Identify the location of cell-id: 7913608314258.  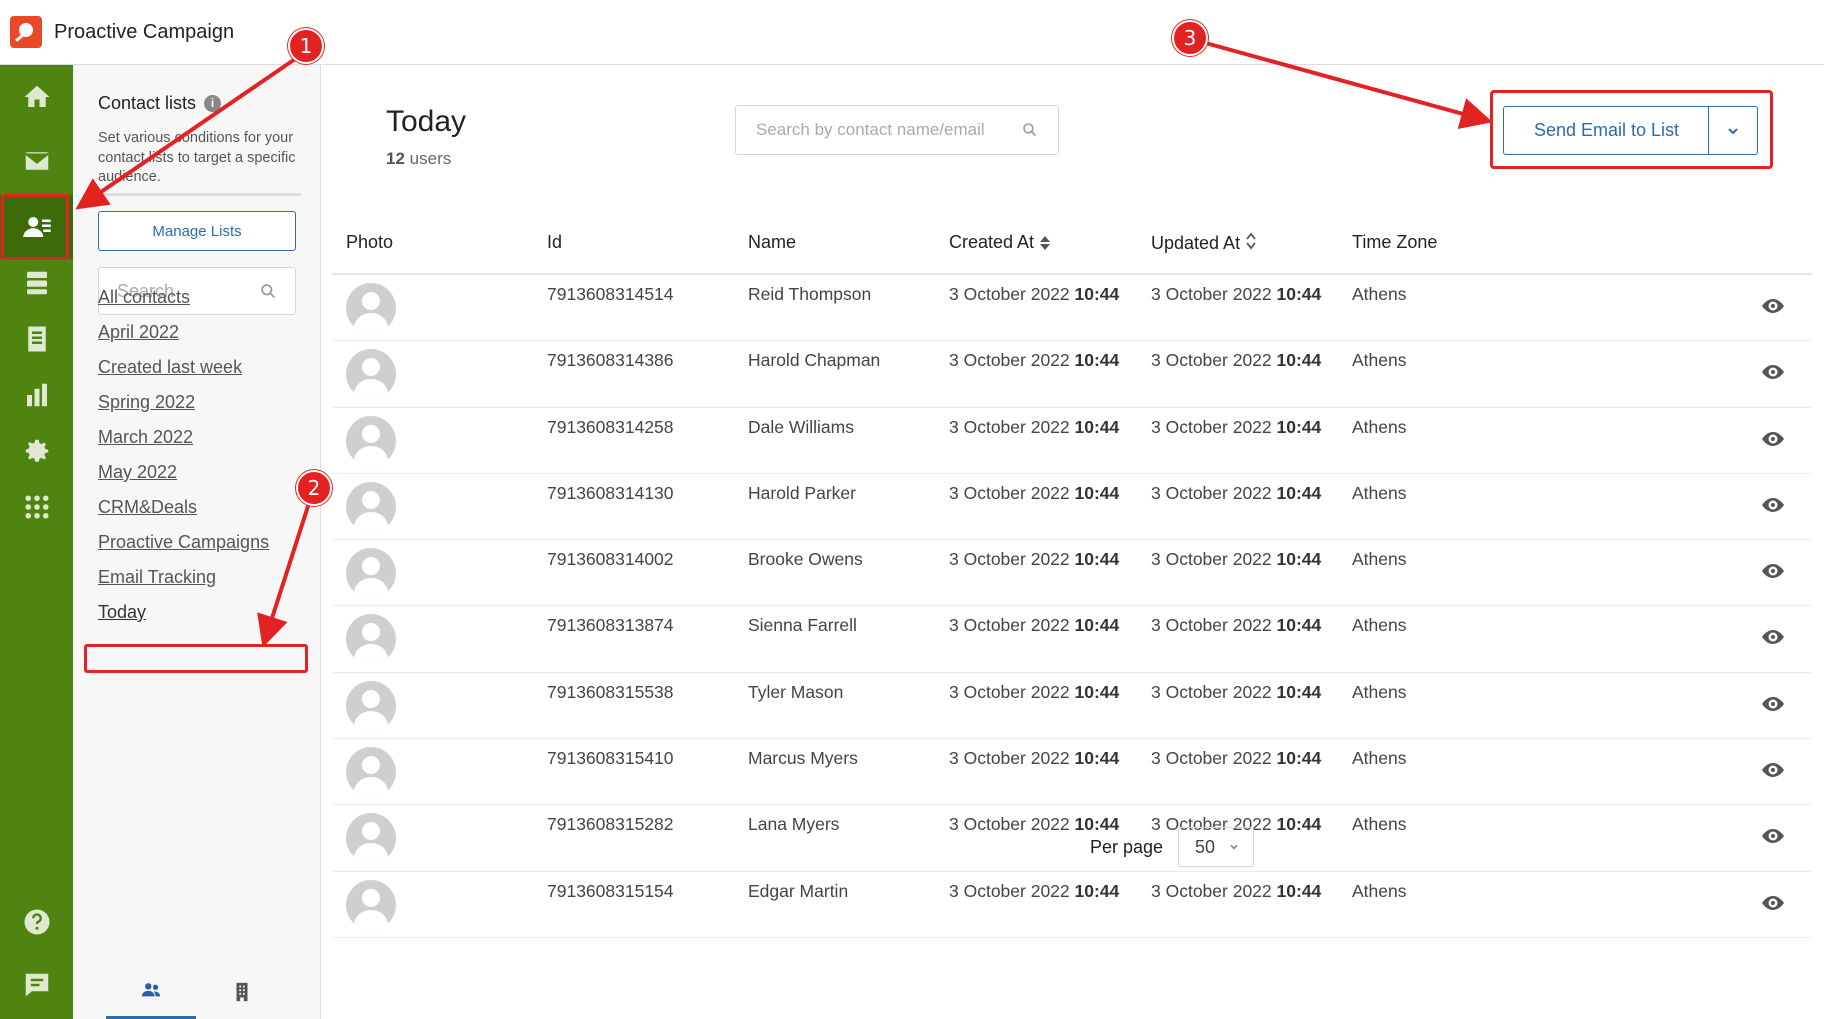
(610, 426).